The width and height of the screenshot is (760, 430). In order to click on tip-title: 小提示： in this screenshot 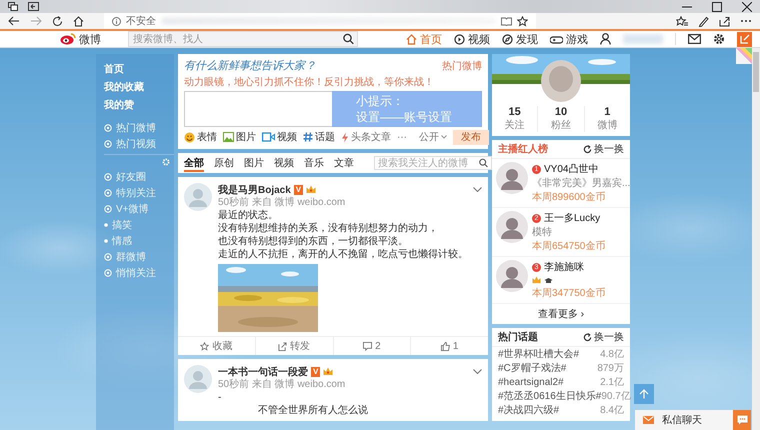, I will do `click(380, 101)`.